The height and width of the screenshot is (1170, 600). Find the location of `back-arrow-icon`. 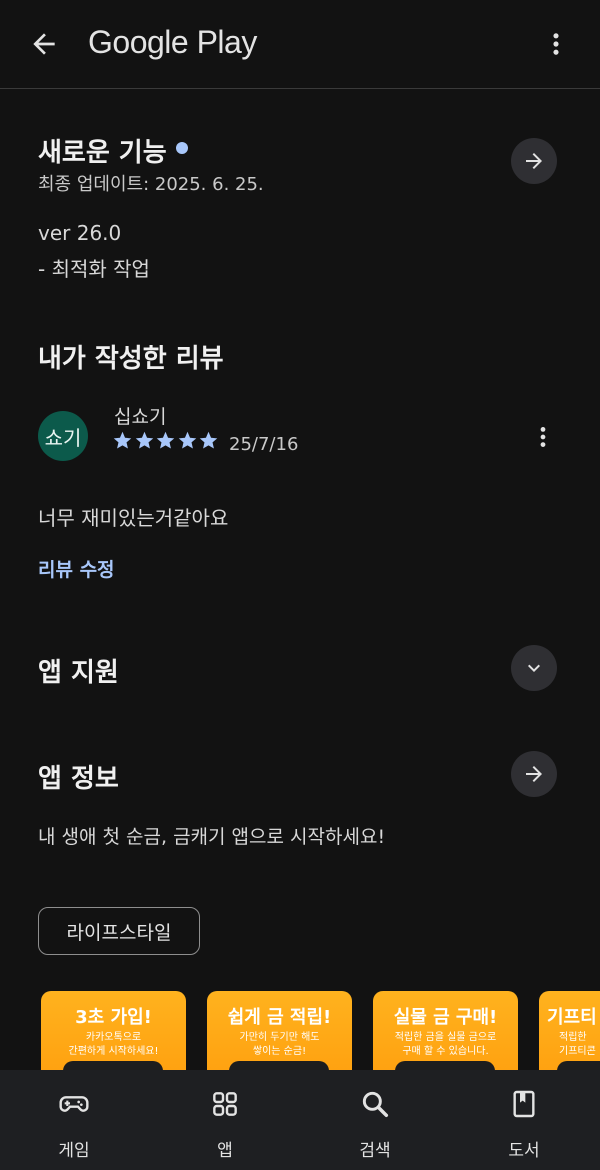

back-arrow-icon is located at coordinates (44, 44).